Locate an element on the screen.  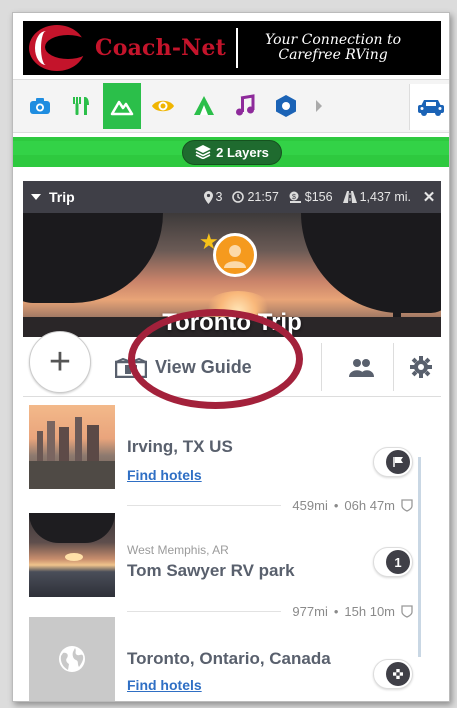
stop-number: 1 is located at coordinates (398, 562).